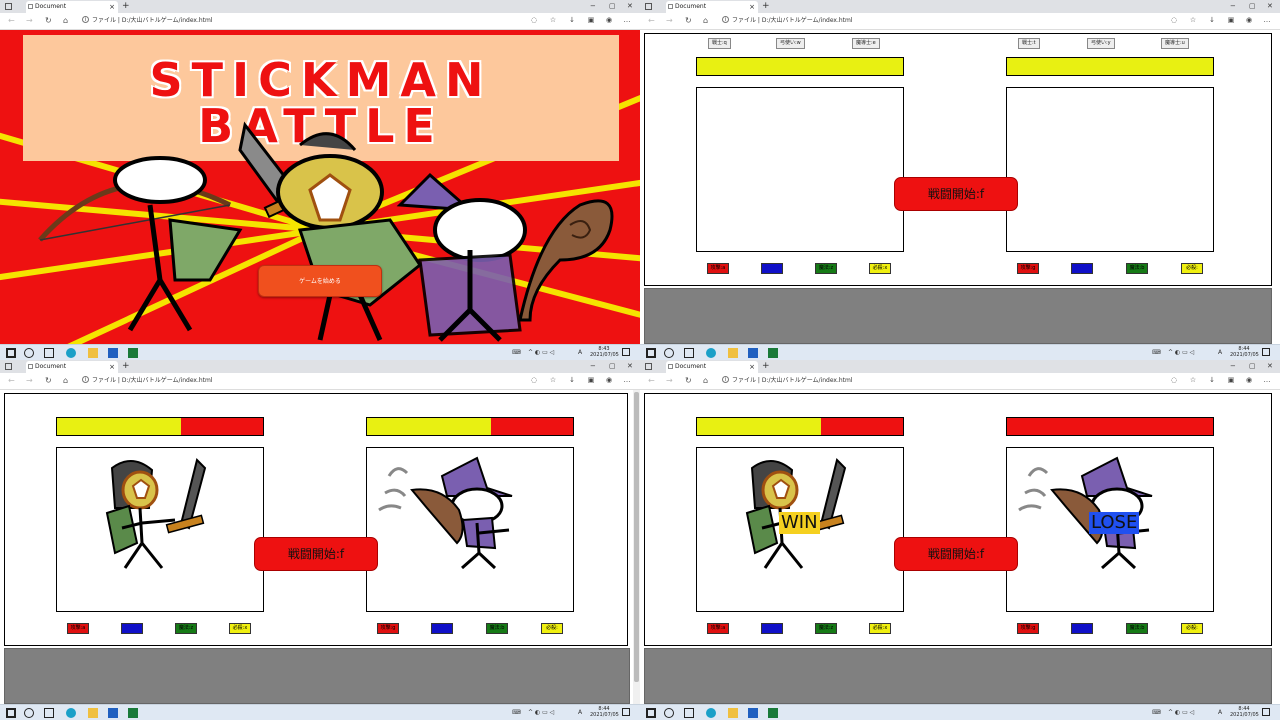  What do you see at coordinates (1029, 43) in the screenshot?
I see `p2-warrior-button: 戦士:t` at bounding box center [1029, 43].